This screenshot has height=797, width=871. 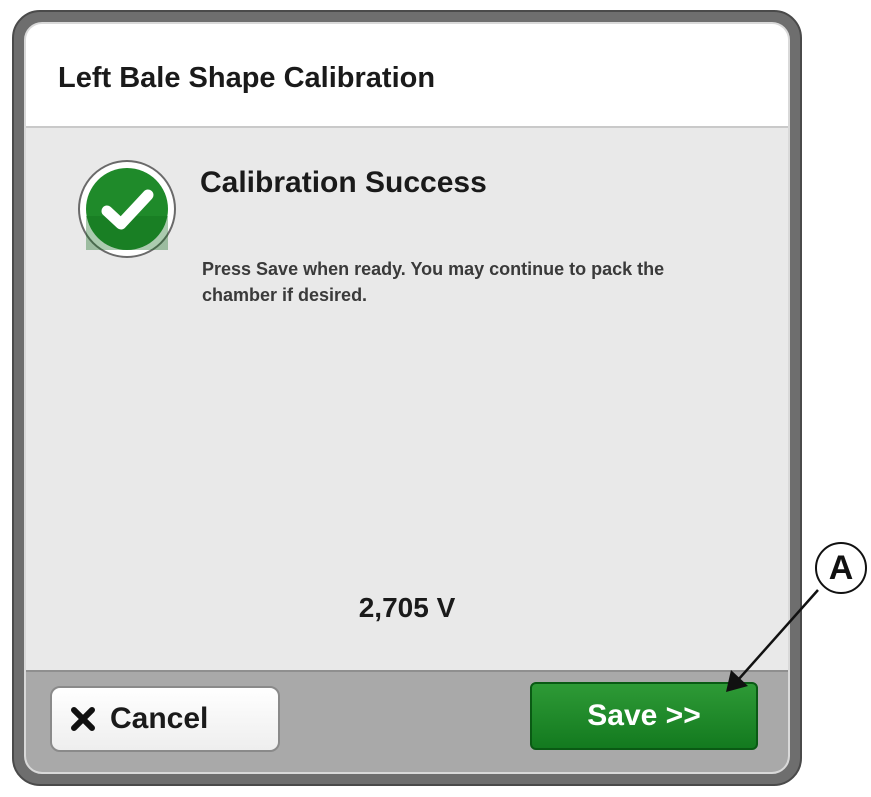 What do you see at coordinates (247, 78) in the screenshot?
I see `dialog-title: Left Bale Shape Calibration` at bounding box center [247, 78].